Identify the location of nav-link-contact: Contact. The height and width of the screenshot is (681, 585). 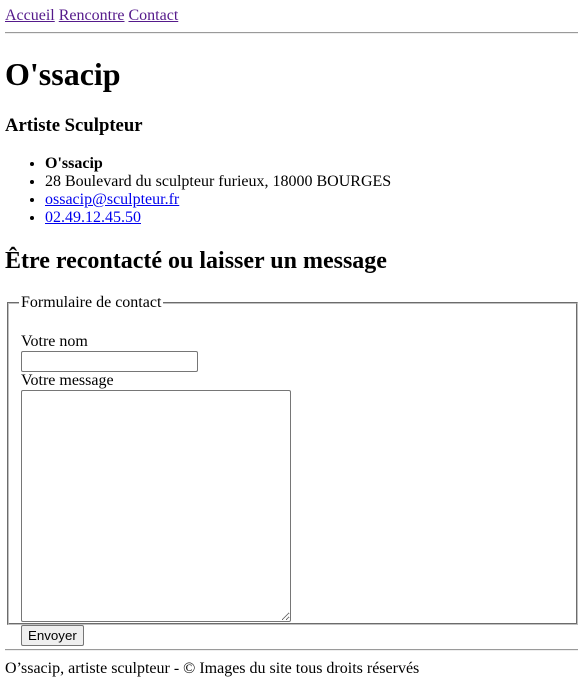
(154, 15).